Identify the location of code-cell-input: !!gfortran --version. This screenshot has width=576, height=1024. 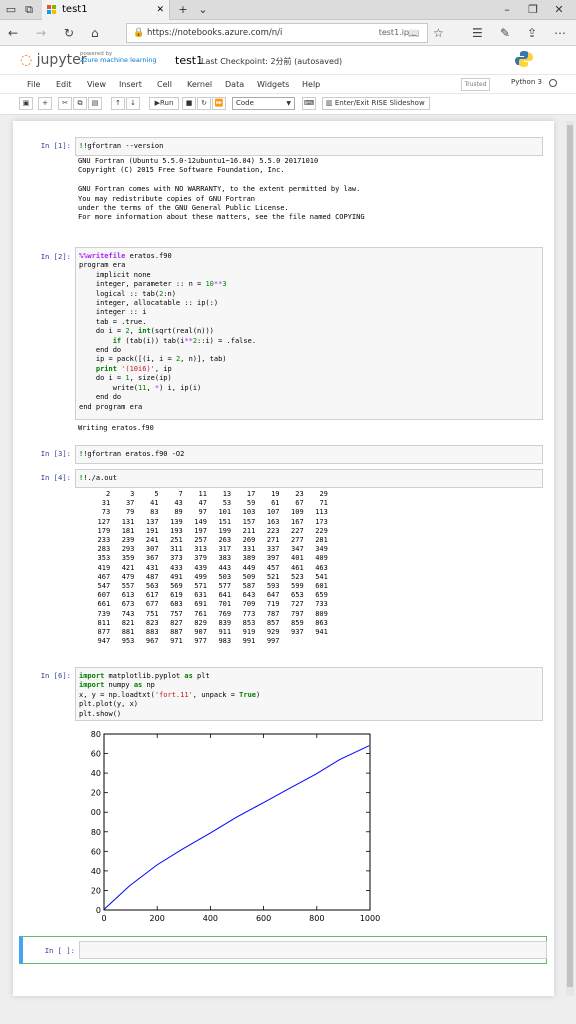
(309, 146).